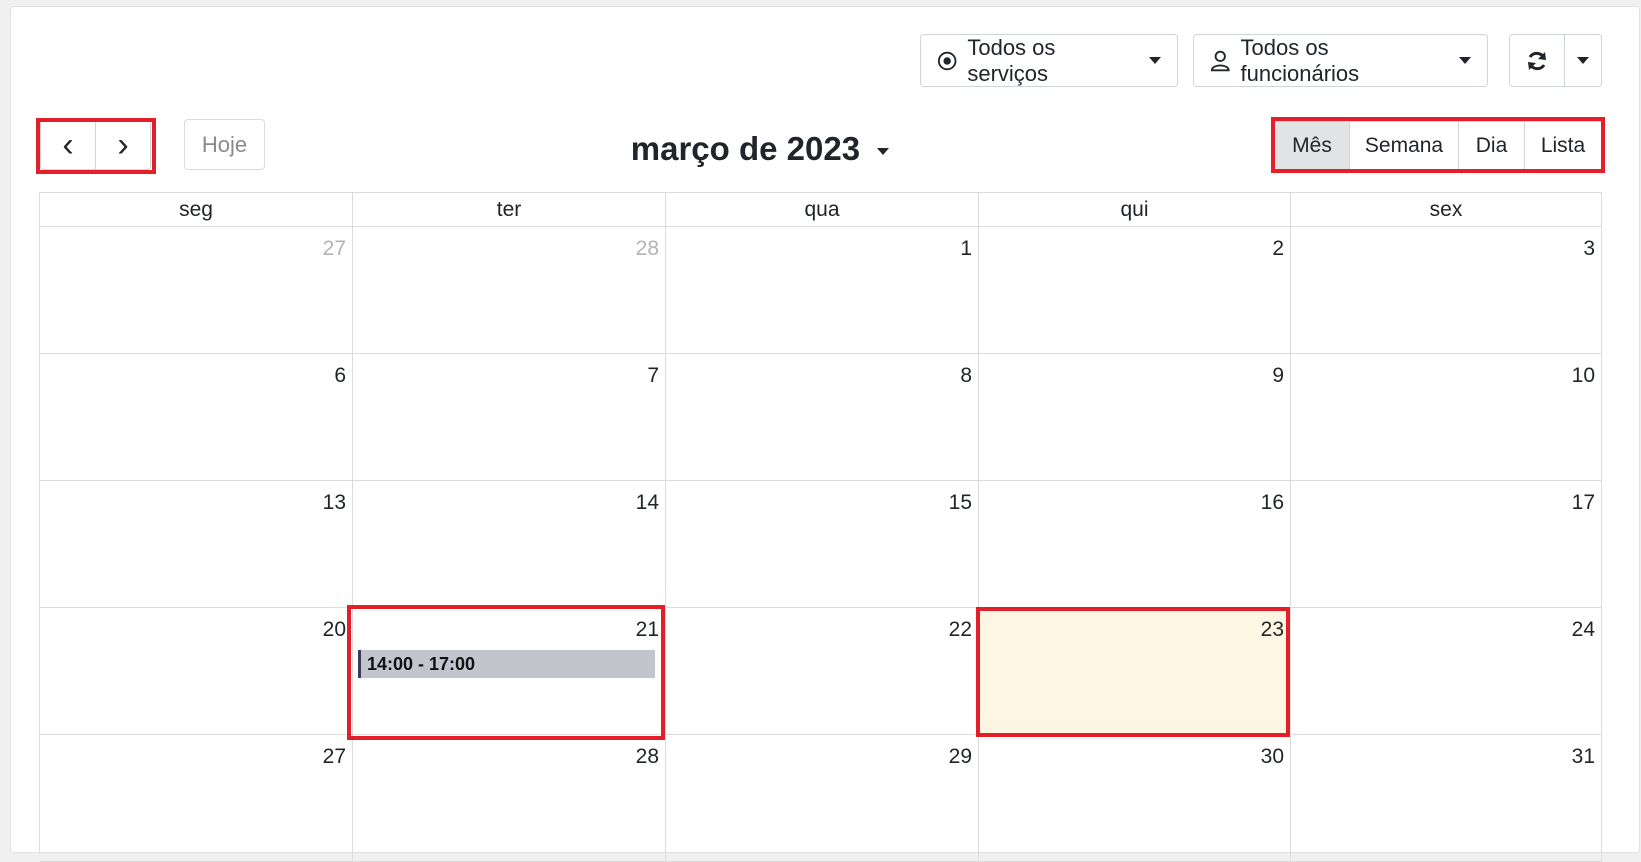 Image resolution: width=1641 pixels, height=862 pixels. I want to click on calendar-event: 14:00 - 17:00, so click(506, 664).